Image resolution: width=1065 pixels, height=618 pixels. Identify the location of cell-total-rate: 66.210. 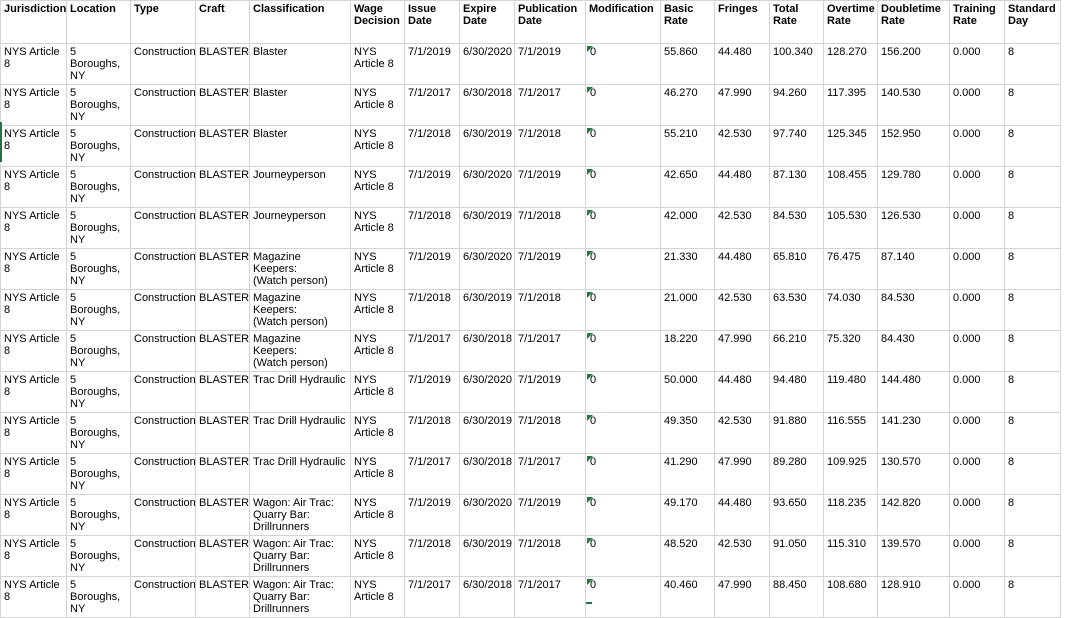
(796, 351).